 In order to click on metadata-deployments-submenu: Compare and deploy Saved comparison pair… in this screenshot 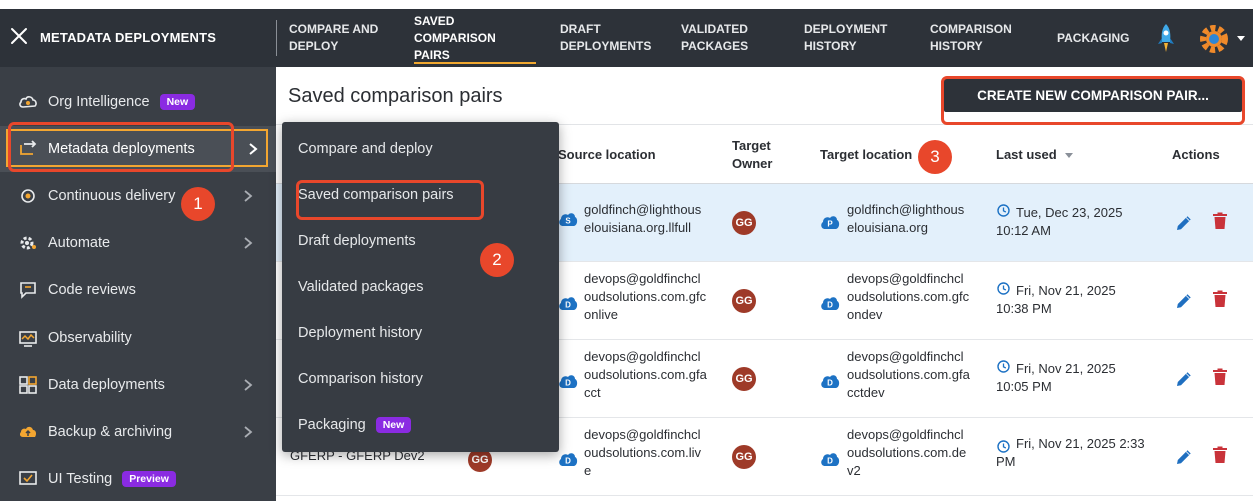, I will do `click(420, 287)`.